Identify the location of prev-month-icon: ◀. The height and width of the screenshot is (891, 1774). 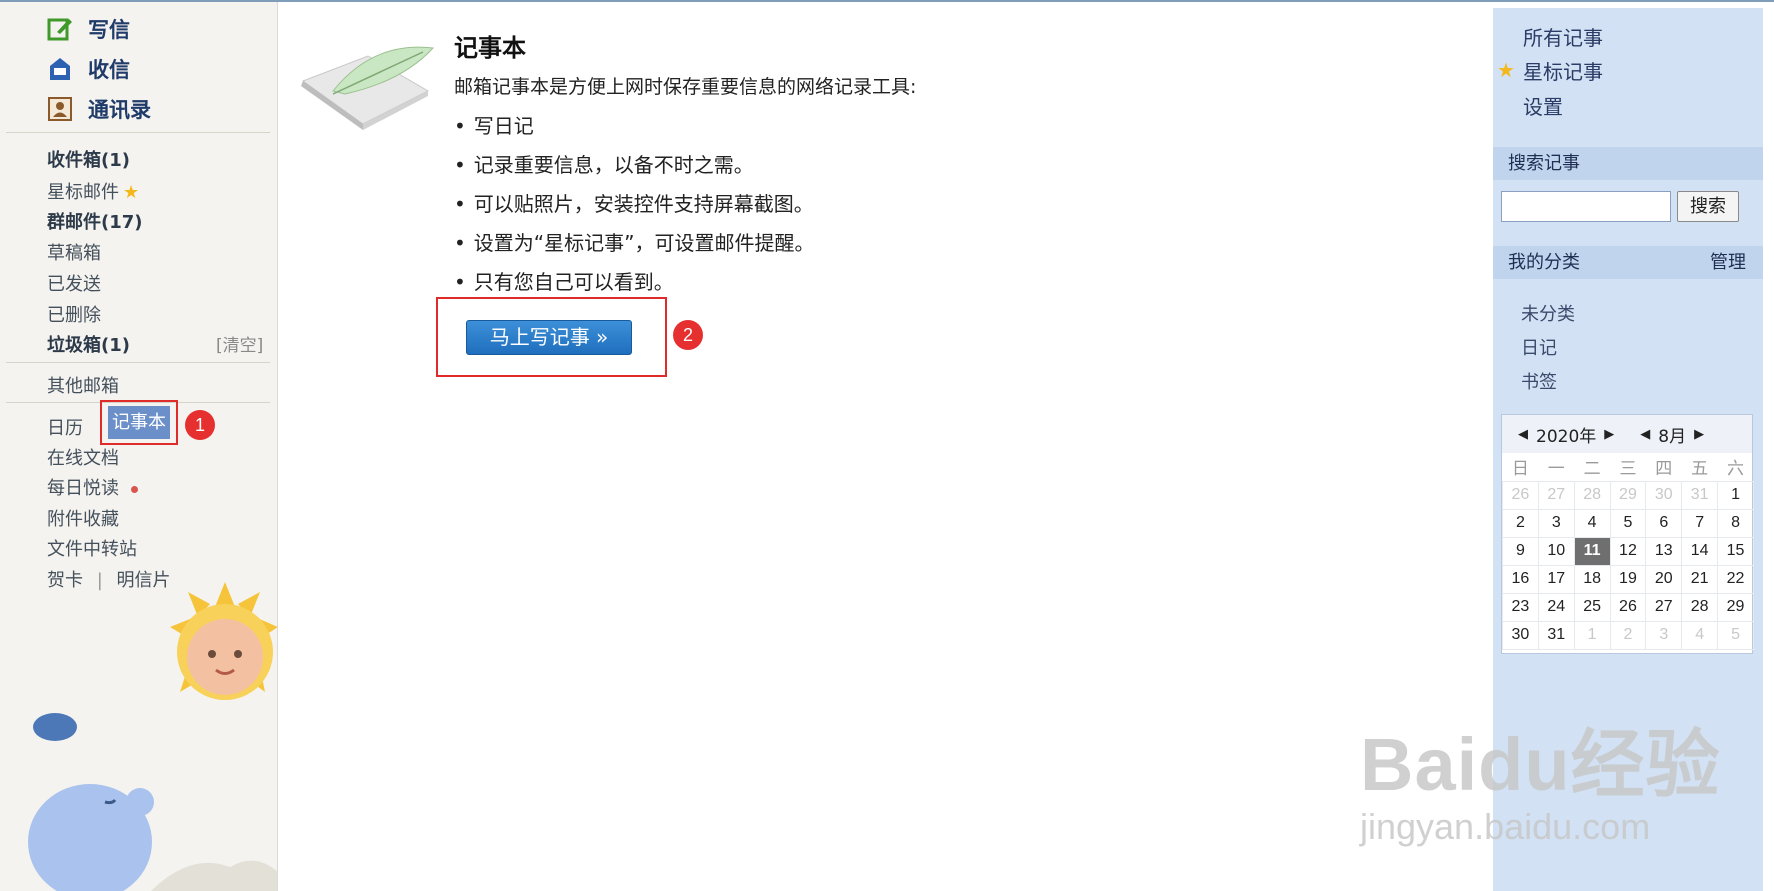
(1645, 434).